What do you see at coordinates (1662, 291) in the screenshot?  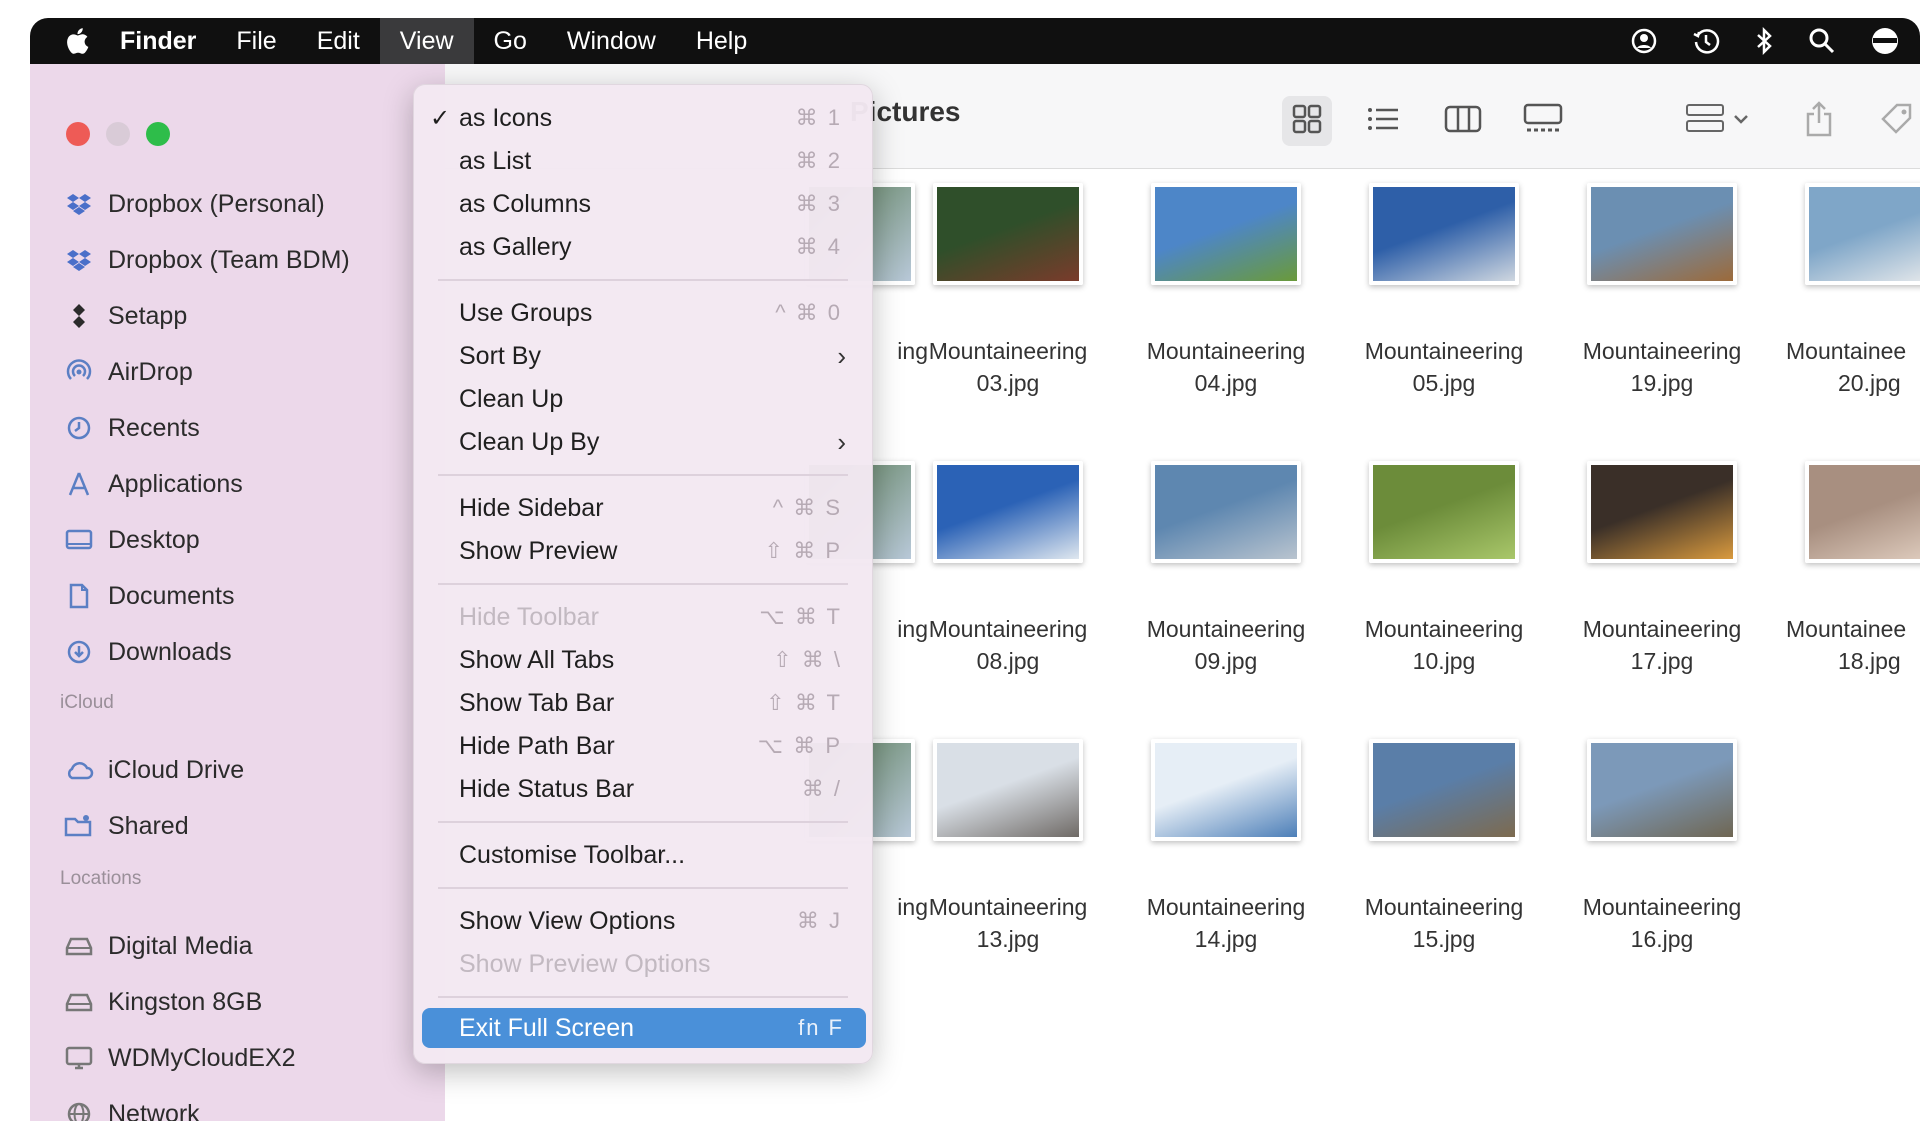 I see `file-item: Mountaineering 19.jpg` at bounding box center [1662, 291].